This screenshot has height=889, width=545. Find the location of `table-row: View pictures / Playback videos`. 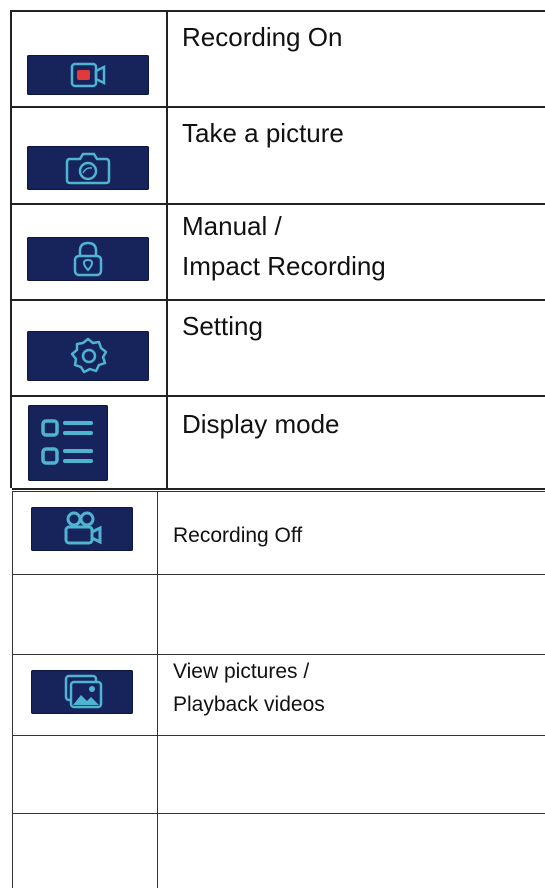

table-row: View pictures / Playback videos is located at coordinates (279, 695).